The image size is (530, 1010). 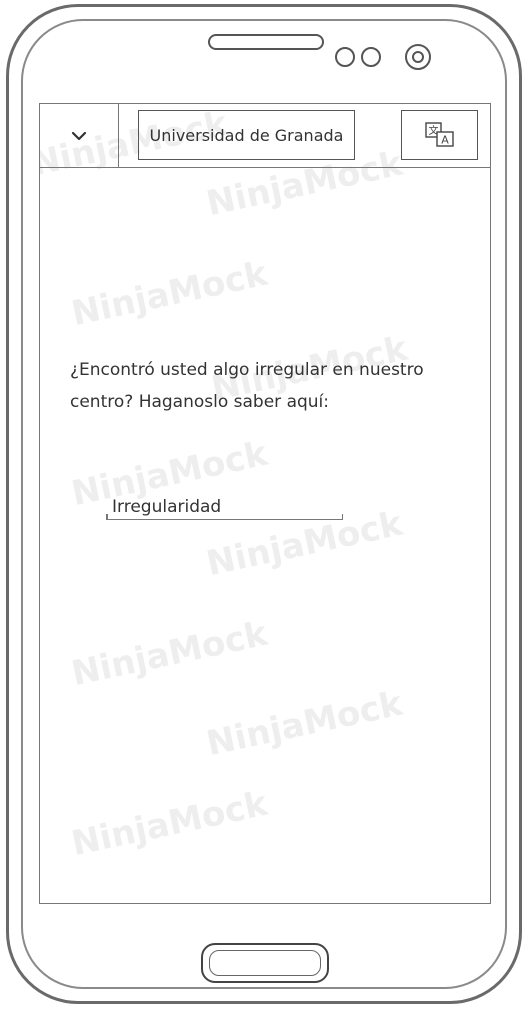 I want to click on app-bar: Universidad de Granada 文 A, so click(x=265, y=136).